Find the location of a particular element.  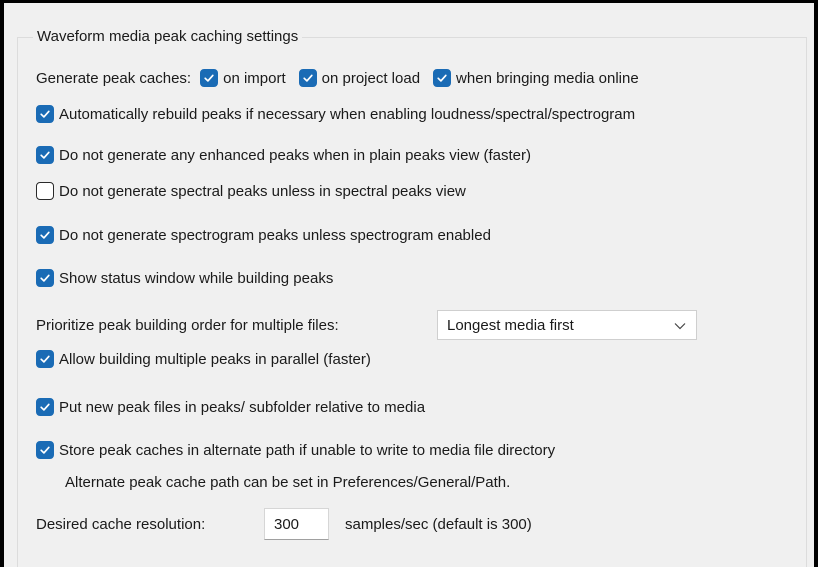

on-import-checkbox is located at coordinates (209, 78).